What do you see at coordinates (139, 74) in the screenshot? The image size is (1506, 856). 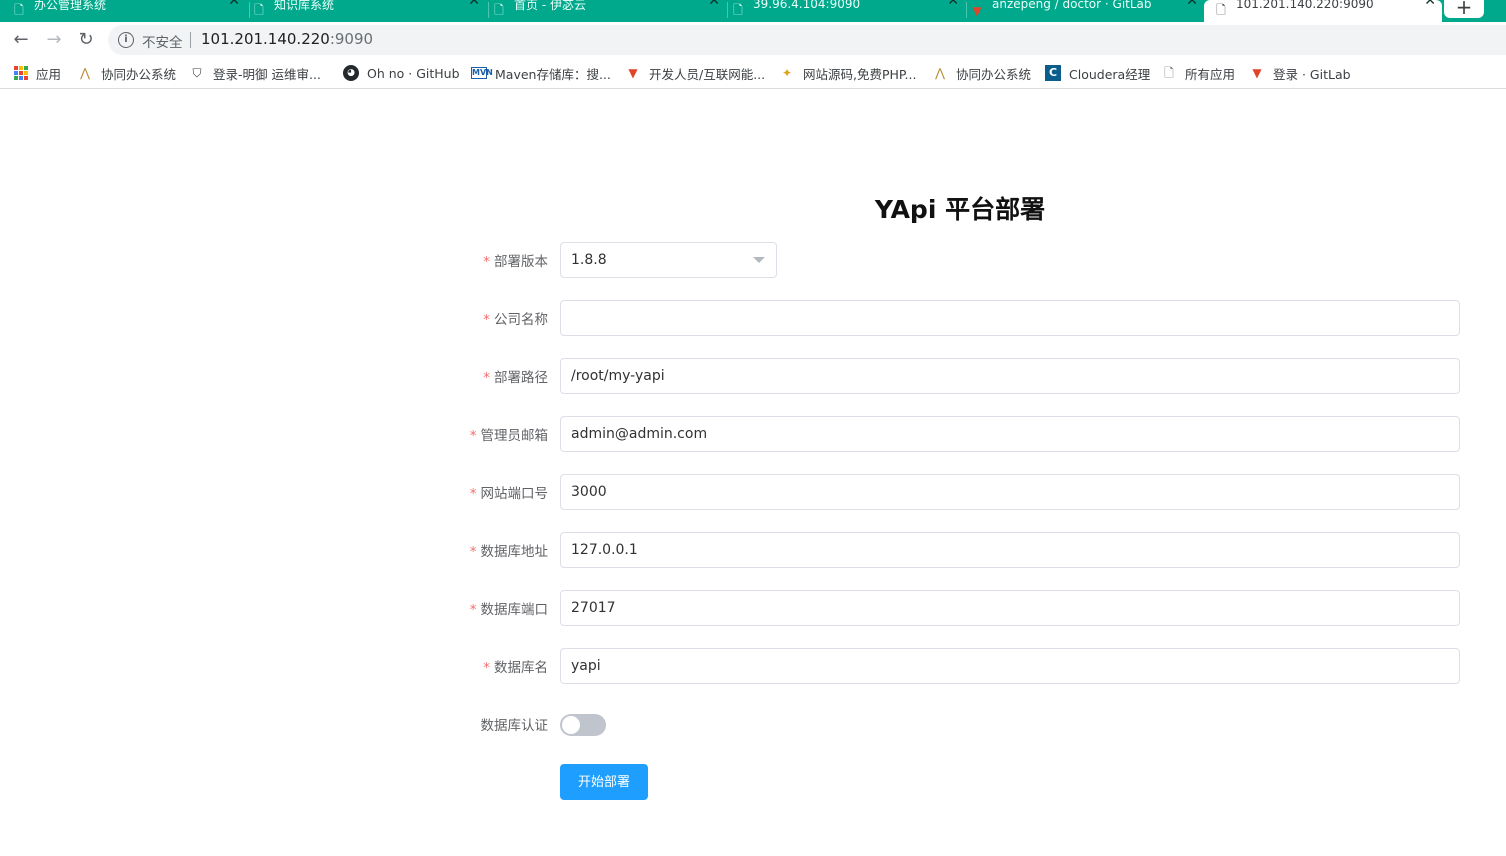 I see `bookmark-label: 协同办公系统` at bounding box center [139, 74].